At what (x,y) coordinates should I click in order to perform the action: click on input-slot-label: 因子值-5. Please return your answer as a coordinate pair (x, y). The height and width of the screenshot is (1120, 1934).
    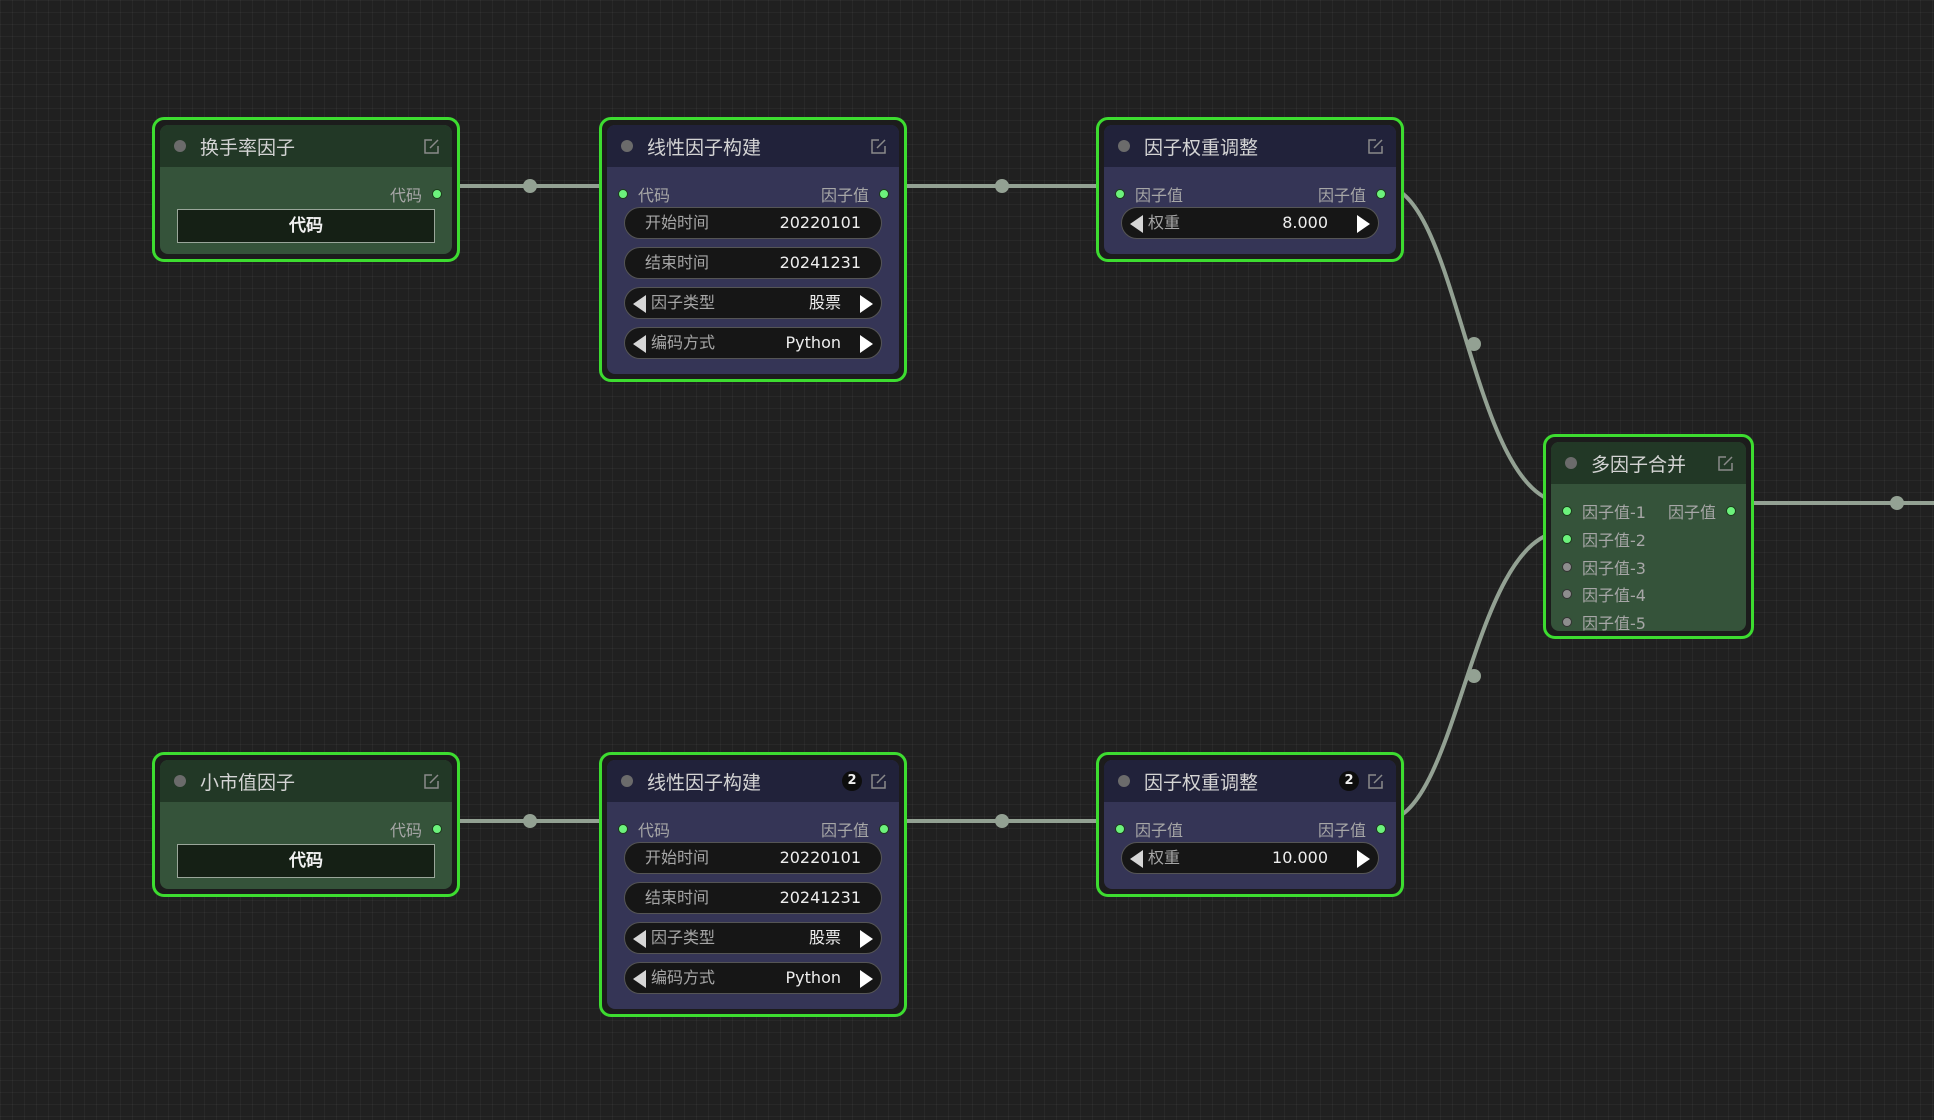
    Looking at the image, I should click on (1614, 622).